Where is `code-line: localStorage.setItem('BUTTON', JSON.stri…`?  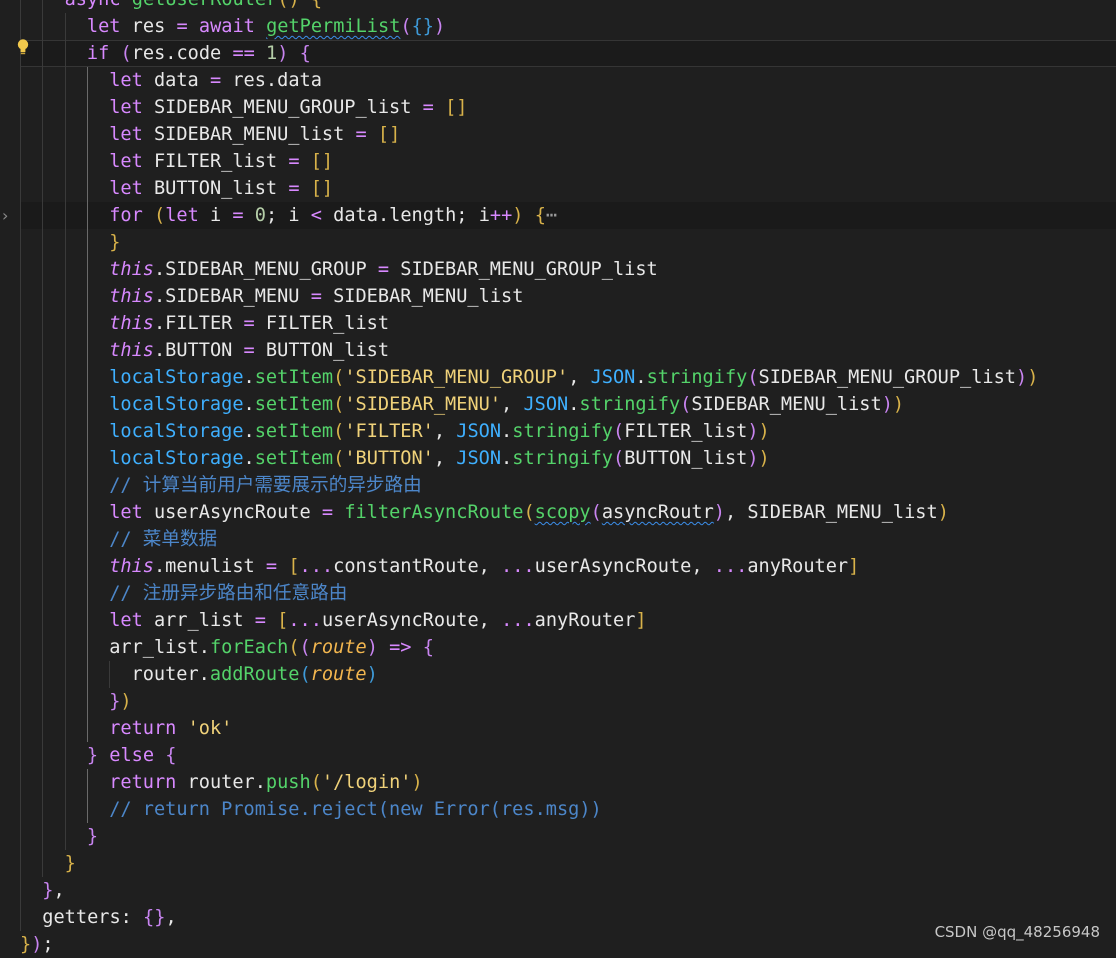 code-line: localStorage.setItem('BUTTON', JSON.stri… is located at coordinates (568, 458).